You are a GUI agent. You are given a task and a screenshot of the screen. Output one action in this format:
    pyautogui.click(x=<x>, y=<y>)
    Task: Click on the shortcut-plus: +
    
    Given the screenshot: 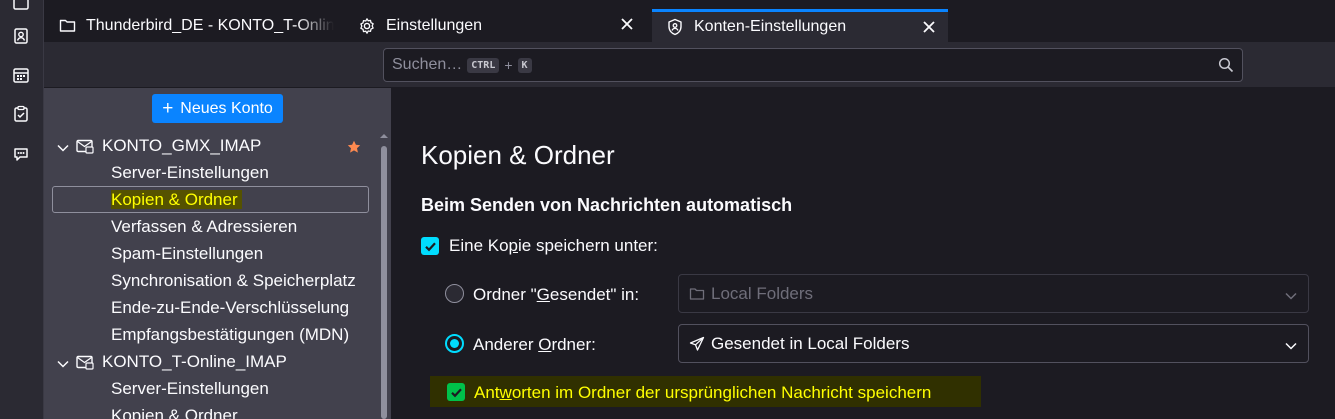 What is the action you would take?
    pyautogui.click(x=508, y=65)
    